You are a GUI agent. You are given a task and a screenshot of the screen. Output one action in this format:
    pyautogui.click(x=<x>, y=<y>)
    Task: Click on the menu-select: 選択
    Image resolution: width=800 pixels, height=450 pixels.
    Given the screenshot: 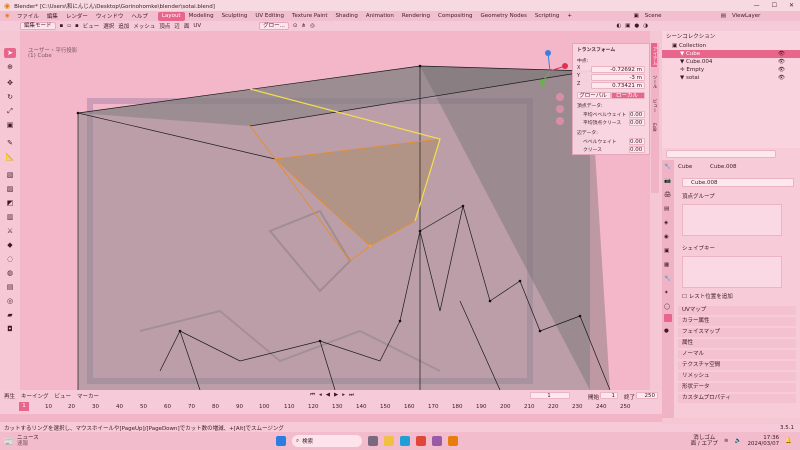 What is the action you would take?
    pyautogui.click(x=108, y=26)
    